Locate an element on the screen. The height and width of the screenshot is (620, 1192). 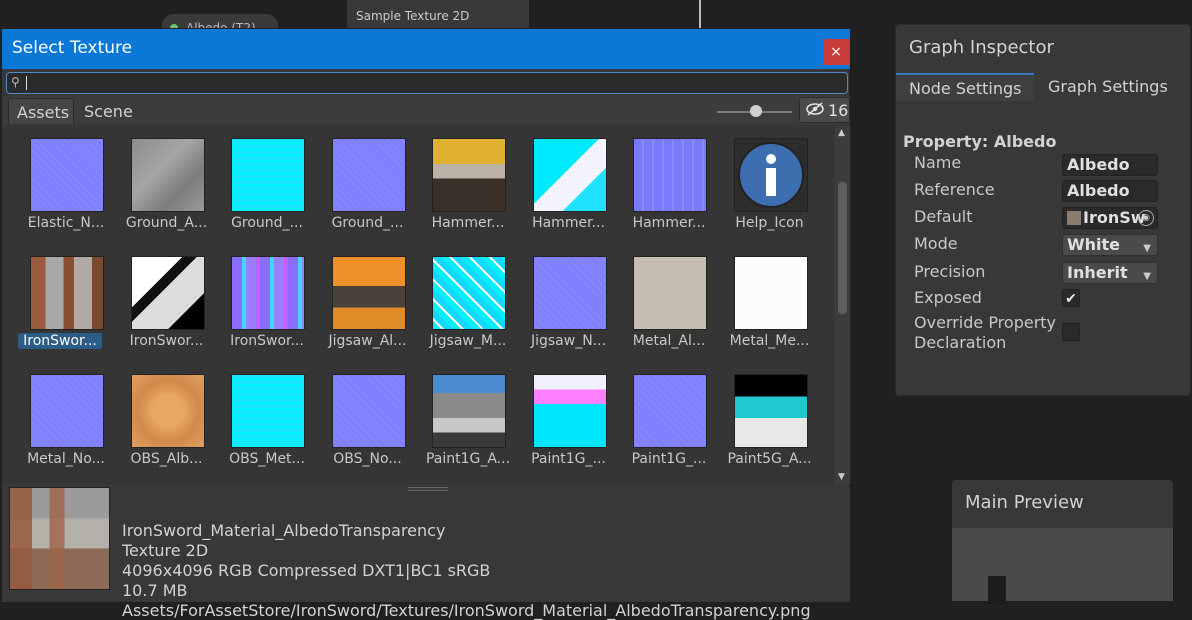
precision-dropdown: Inherit ▼ is located at coordinates (1110, 273).